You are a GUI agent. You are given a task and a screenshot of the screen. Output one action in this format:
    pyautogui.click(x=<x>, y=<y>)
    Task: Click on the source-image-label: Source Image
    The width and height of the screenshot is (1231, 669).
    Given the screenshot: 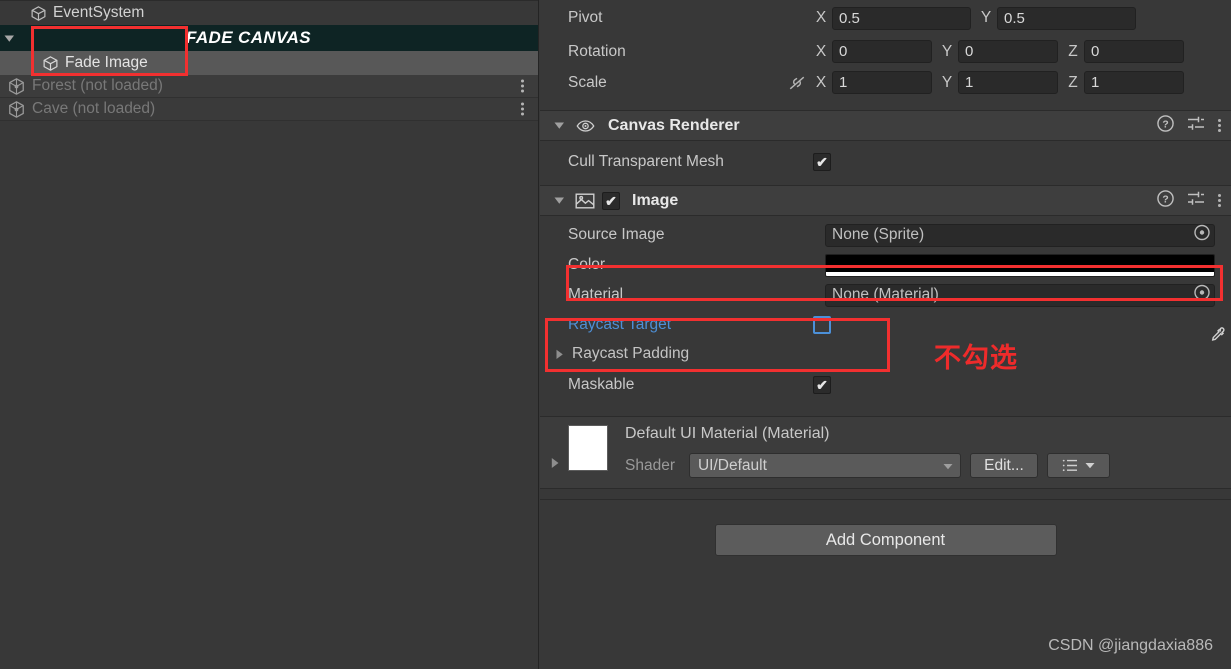 What is the action you would take?
    pyautogui.click(x=616, y=234)
    